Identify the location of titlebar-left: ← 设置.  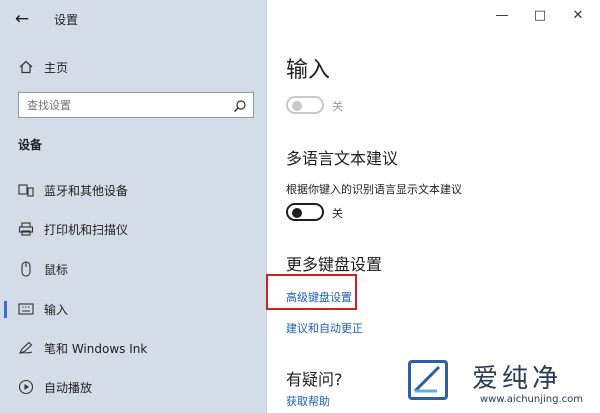
(133, 19).